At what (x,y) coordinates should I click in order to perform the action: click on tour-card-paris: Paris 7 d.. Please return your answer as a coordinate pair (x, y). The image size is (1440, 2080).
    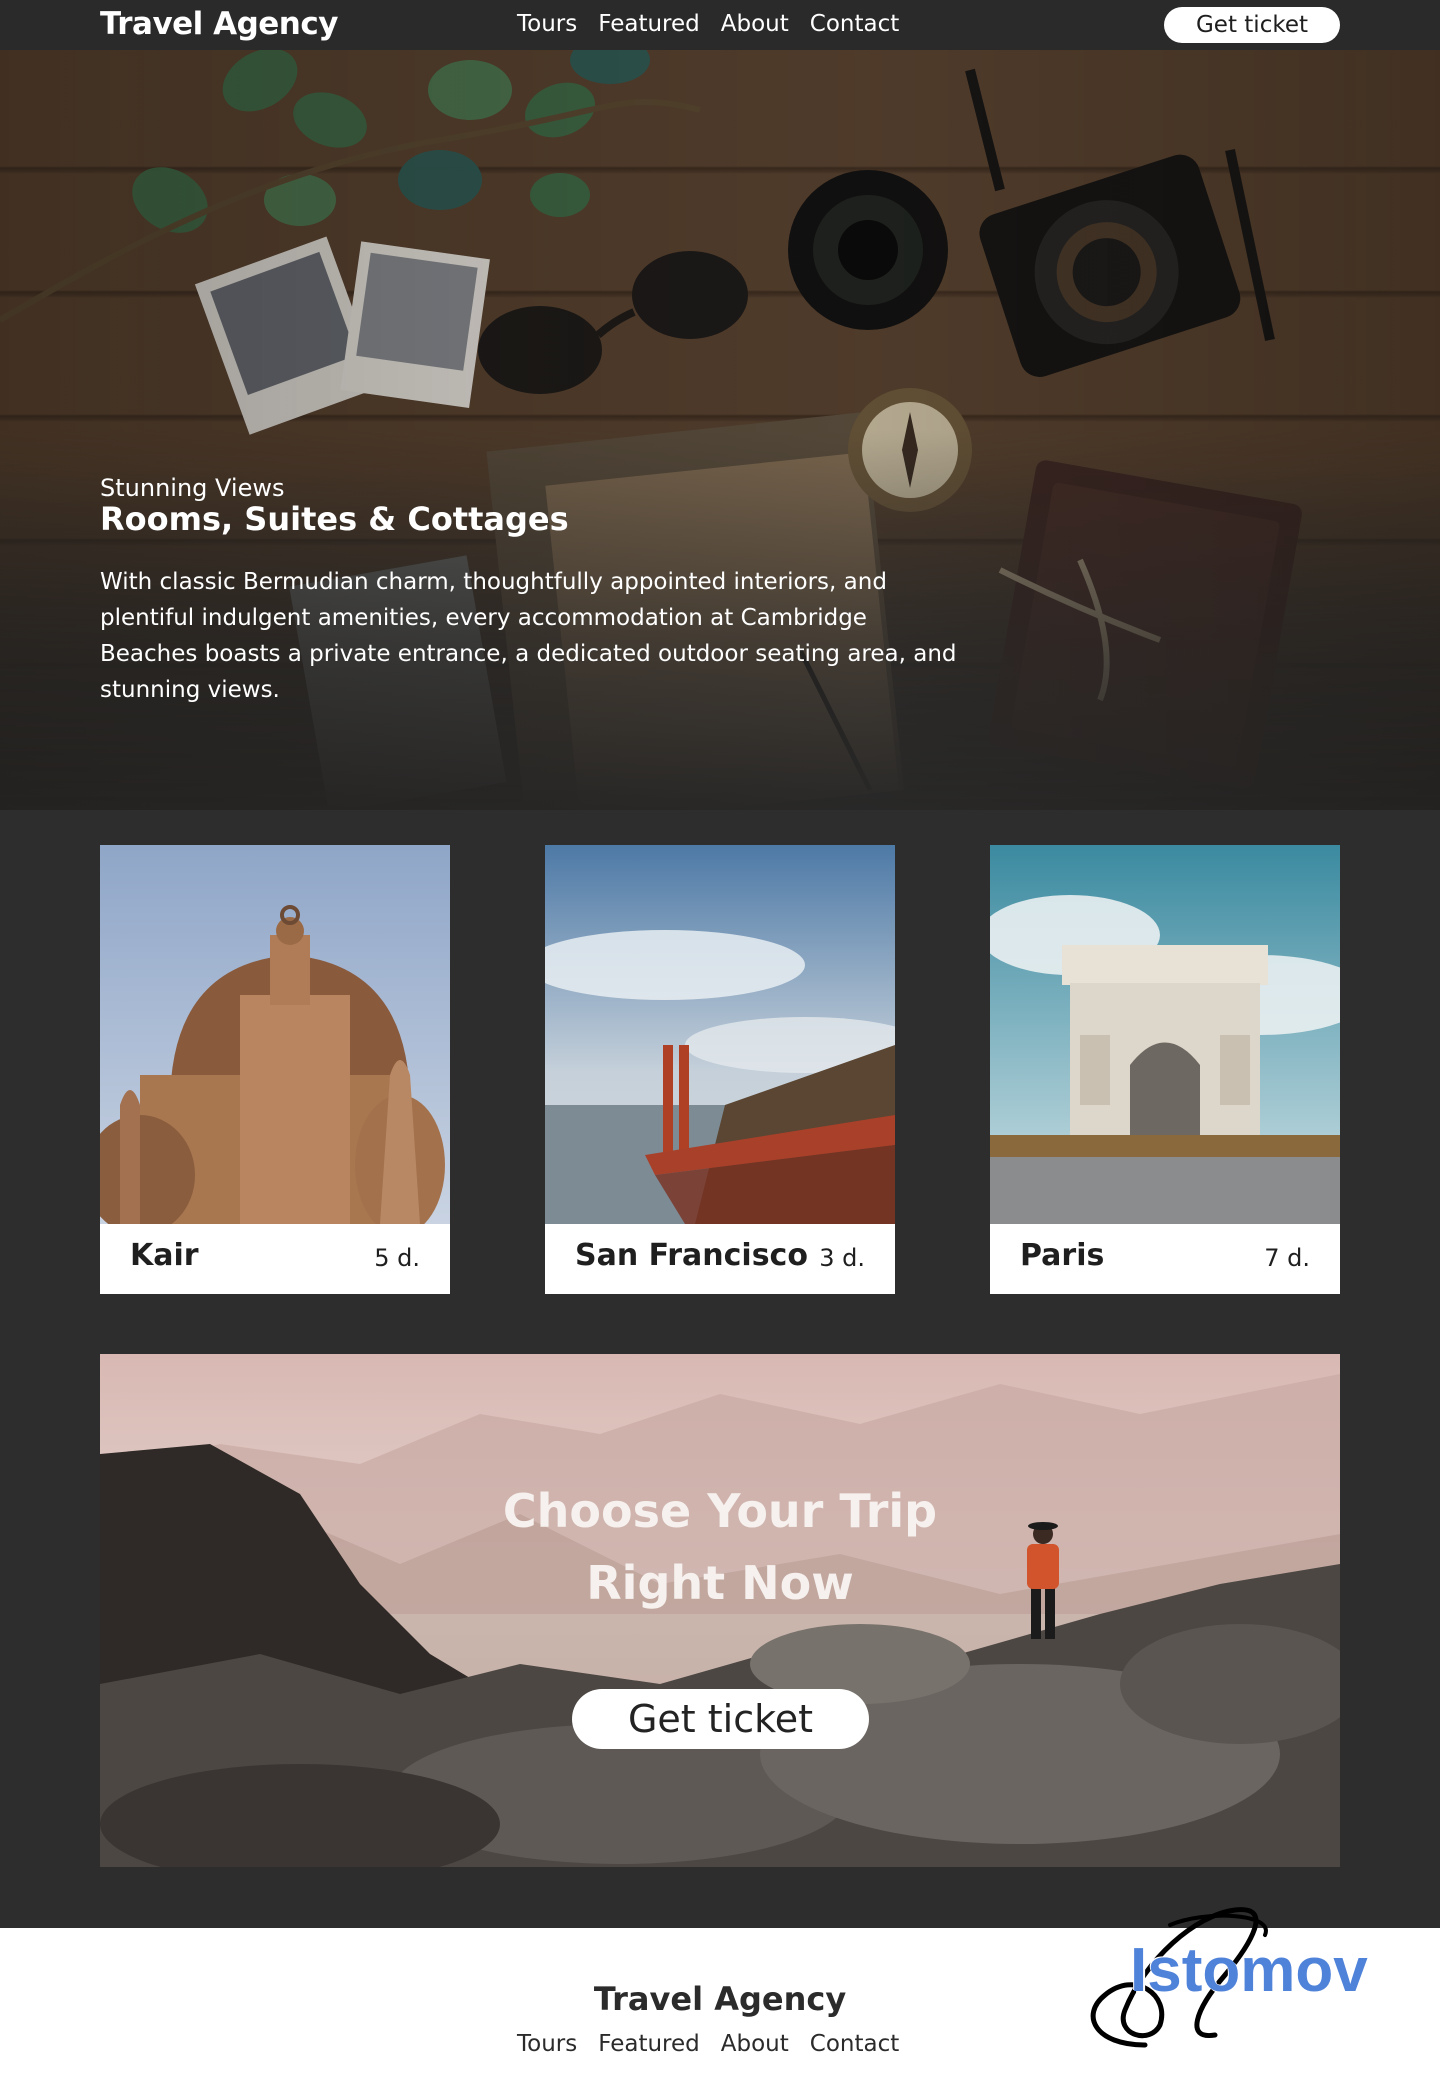
    Looking at the image, I should click on (1165, 1069).